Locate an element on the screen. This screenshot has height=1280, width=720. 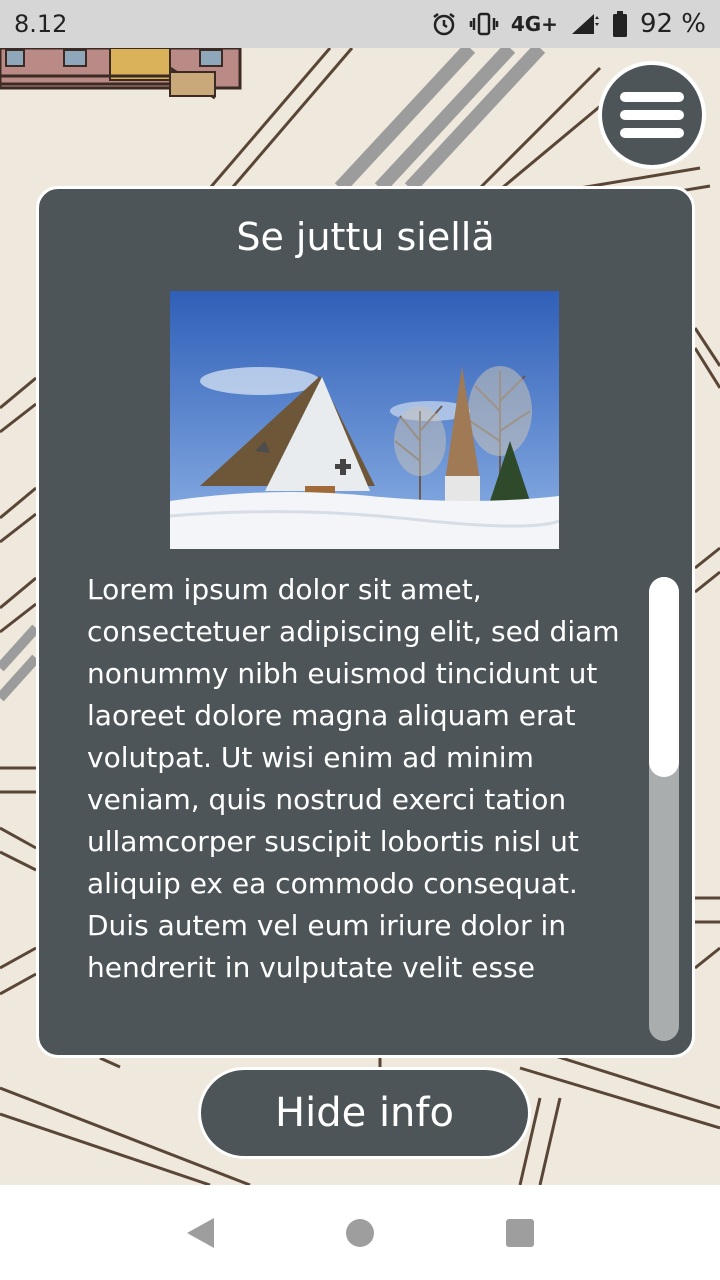
railway-left is located at coordinates (20, 663).